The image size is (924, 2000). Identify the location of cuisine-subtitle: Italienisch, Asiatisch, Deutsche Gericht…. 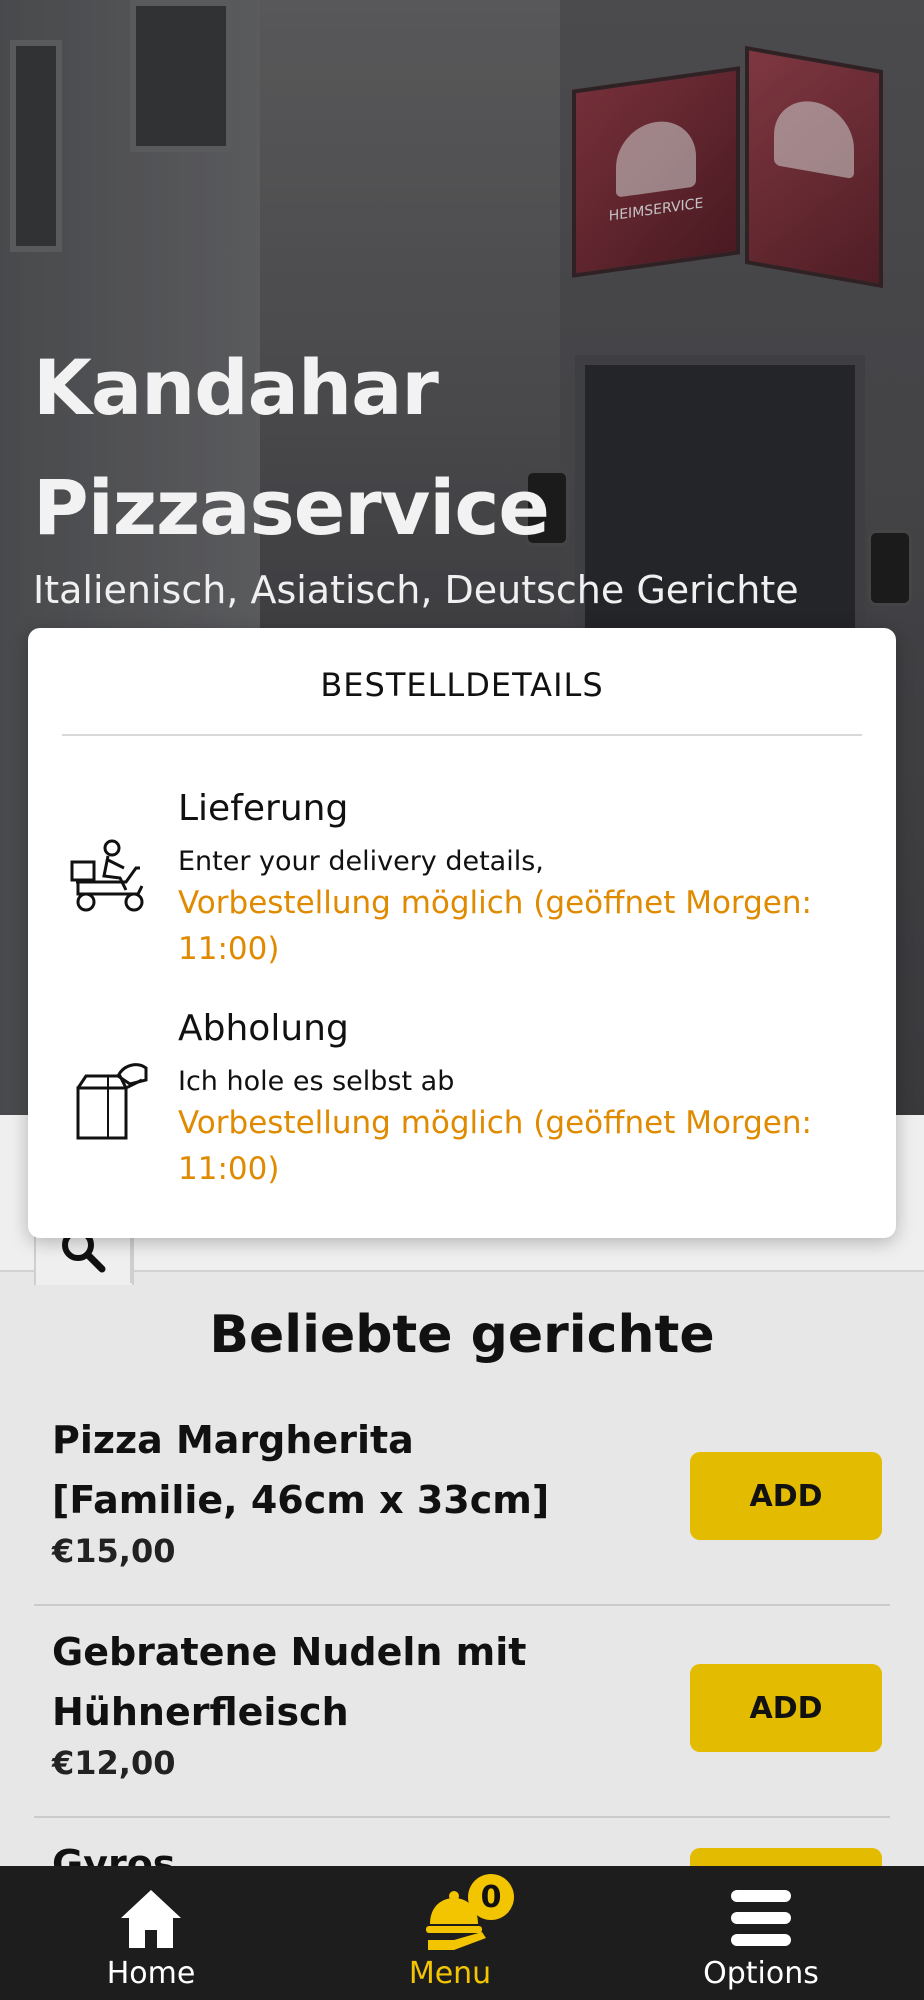
(416, 590).